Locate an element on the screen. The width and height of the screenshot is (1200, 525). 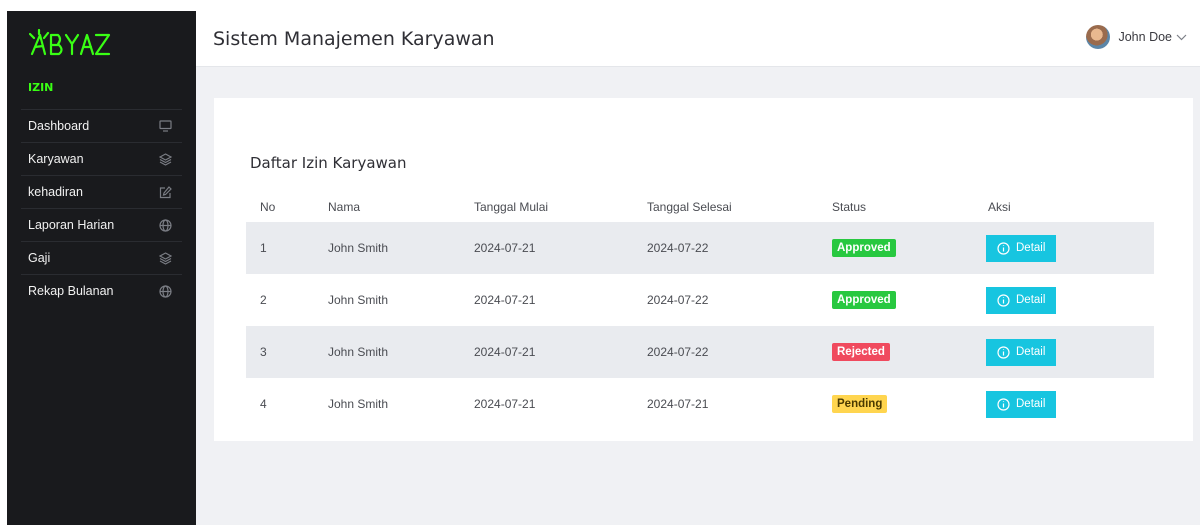
topbar: Sistem Manajemen Karyawan John Doe is located at coordinates (698, 39).